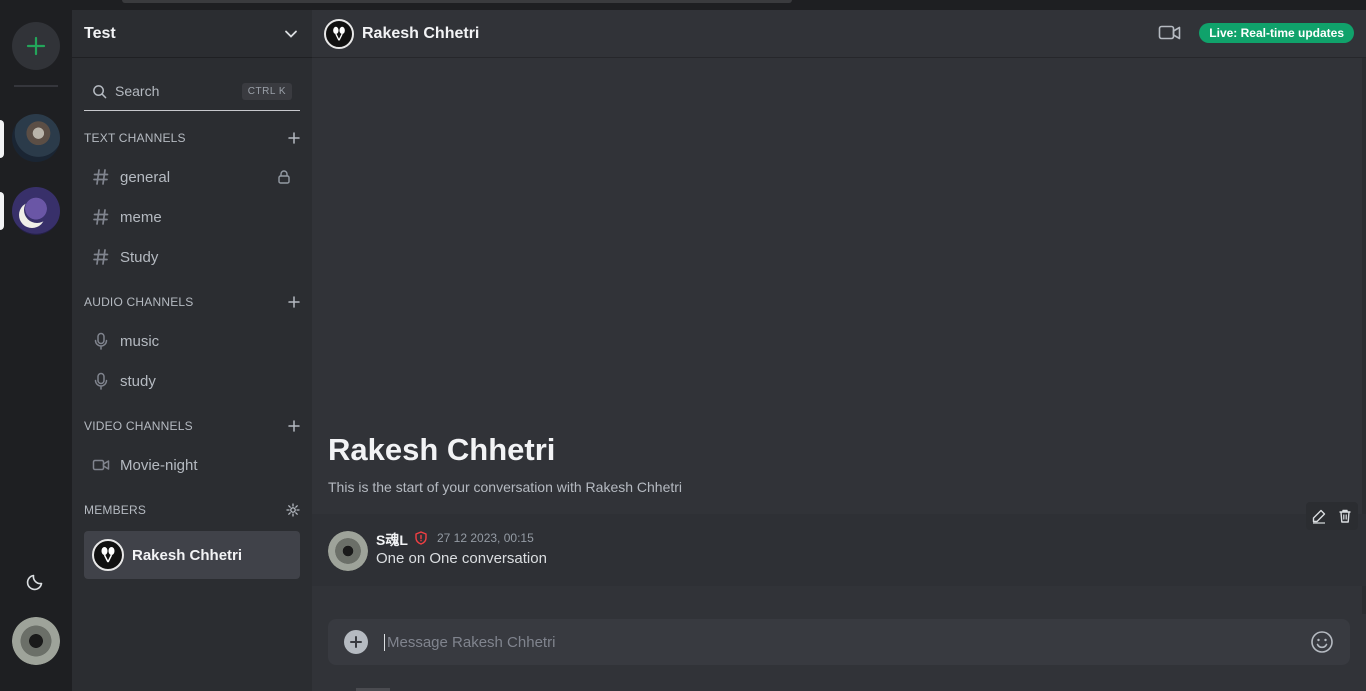 This screenshot has width=1366, height=691. Describe the element at coordinates (266, 91) in the screenshot. I see `search-shortcut: CTRL K` at that location.